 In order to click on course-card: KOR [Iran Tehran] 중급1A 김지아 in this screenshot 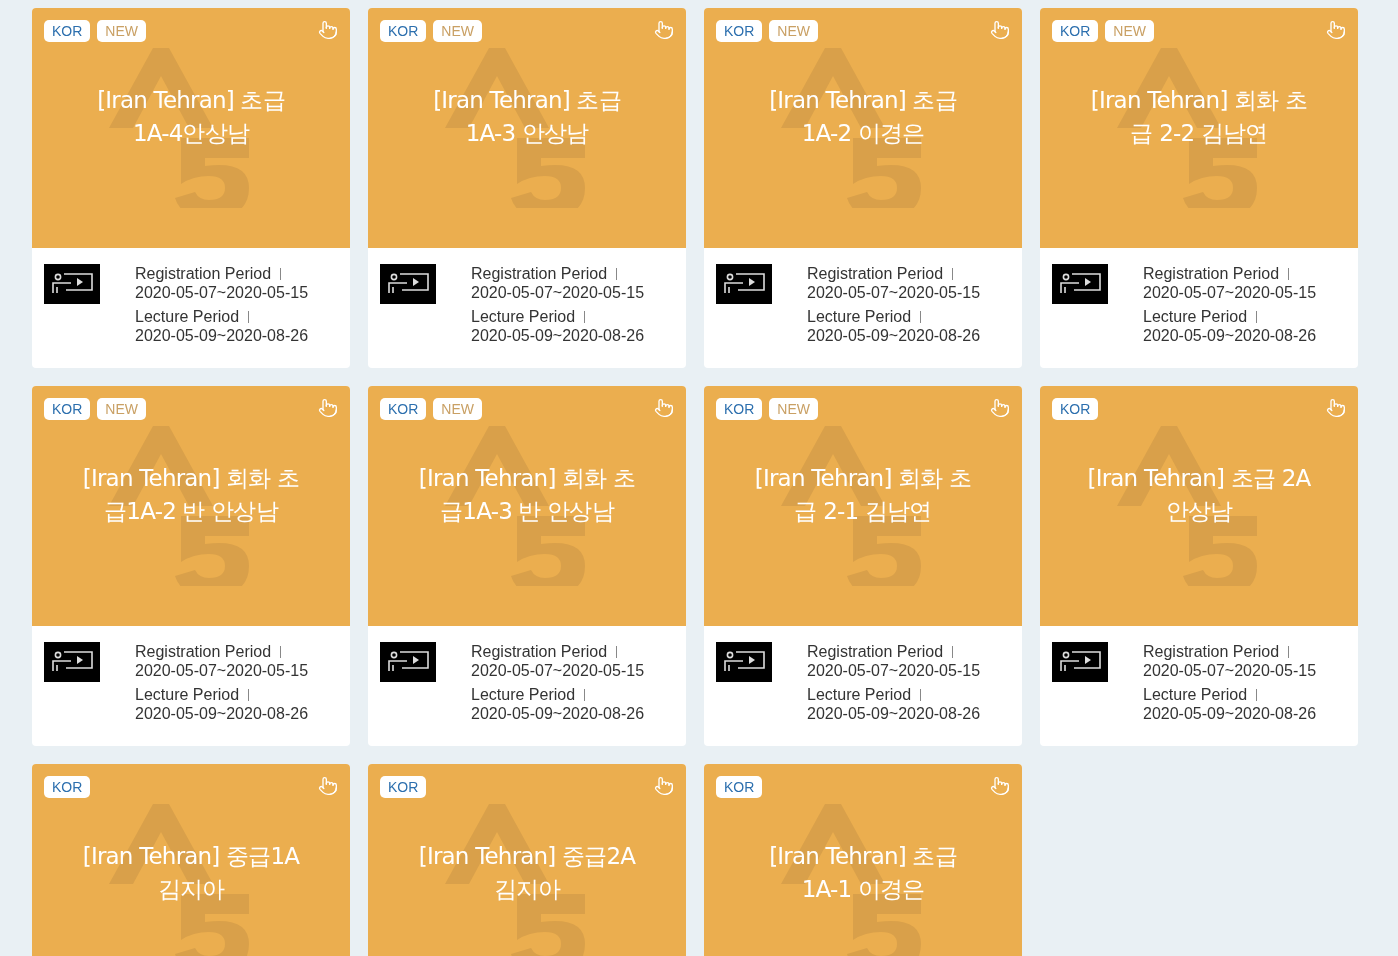, I will do `click(191, 860)`.